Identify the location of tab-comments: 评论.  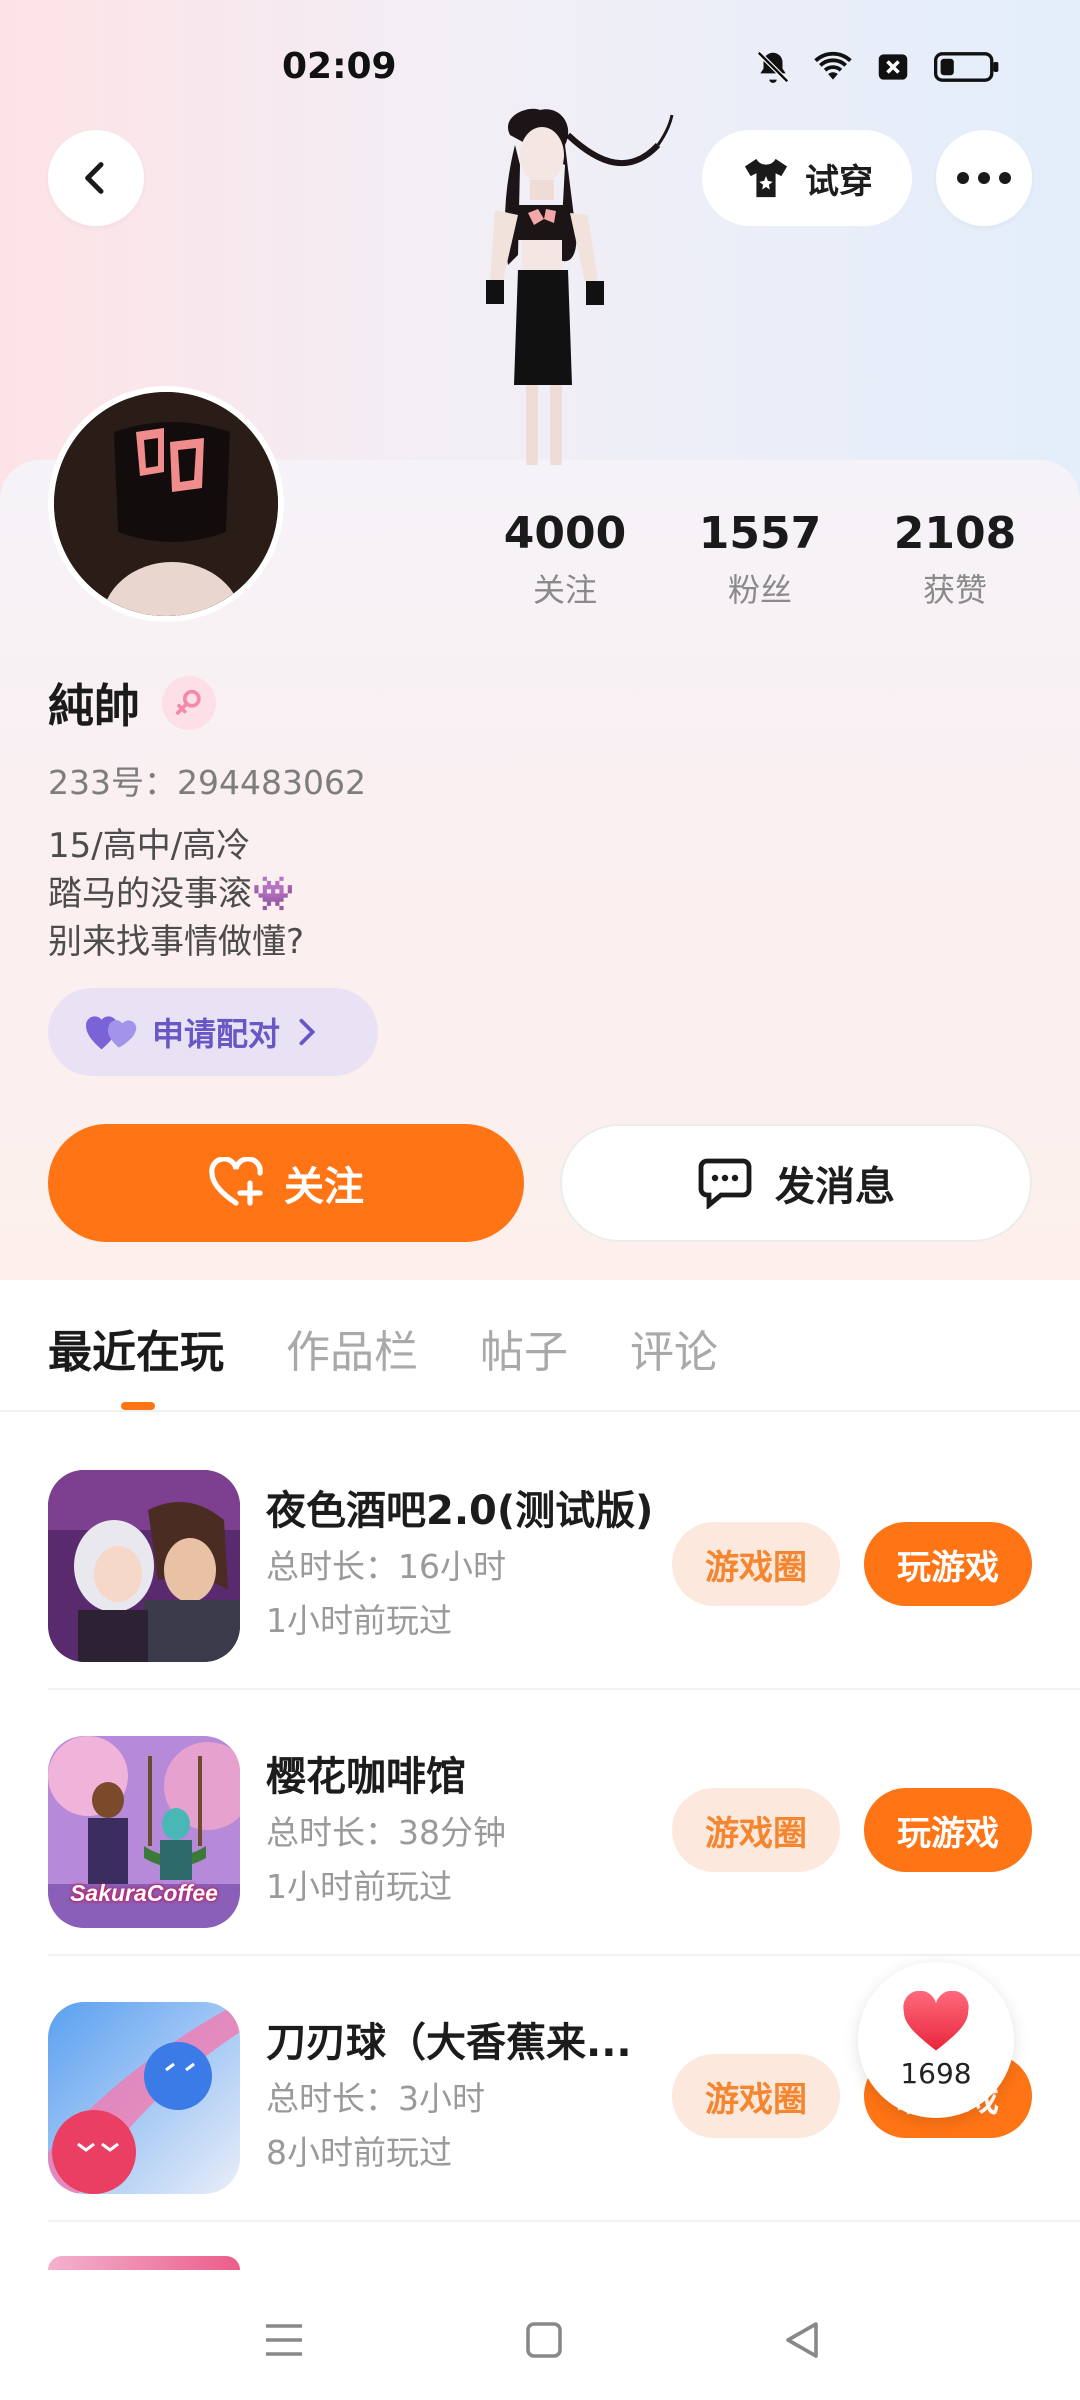
(674, 1348).